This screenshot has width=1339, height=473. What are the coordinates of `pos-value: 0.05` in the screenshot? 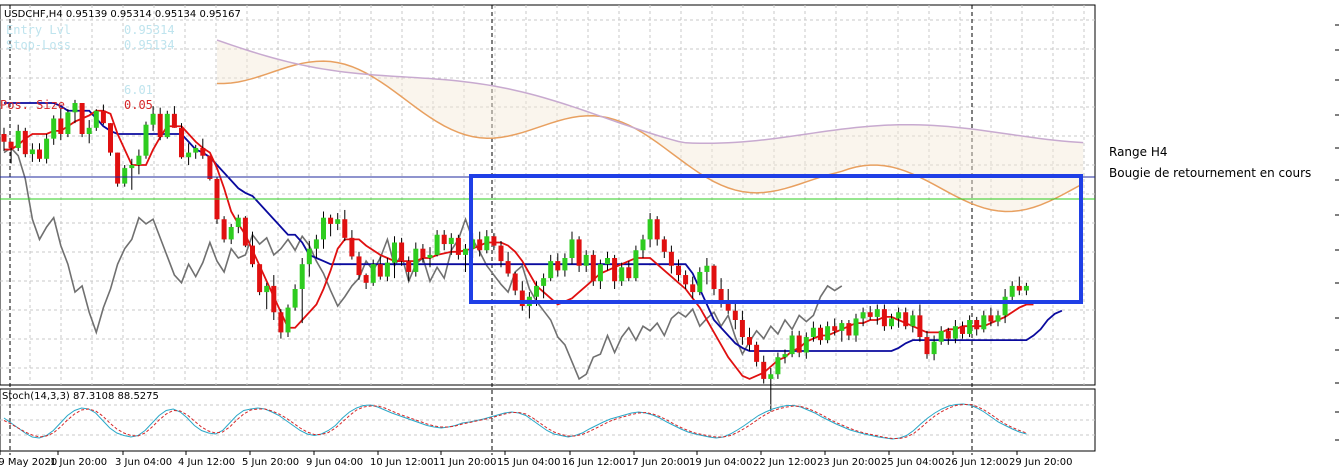 It's located at (138, 105).